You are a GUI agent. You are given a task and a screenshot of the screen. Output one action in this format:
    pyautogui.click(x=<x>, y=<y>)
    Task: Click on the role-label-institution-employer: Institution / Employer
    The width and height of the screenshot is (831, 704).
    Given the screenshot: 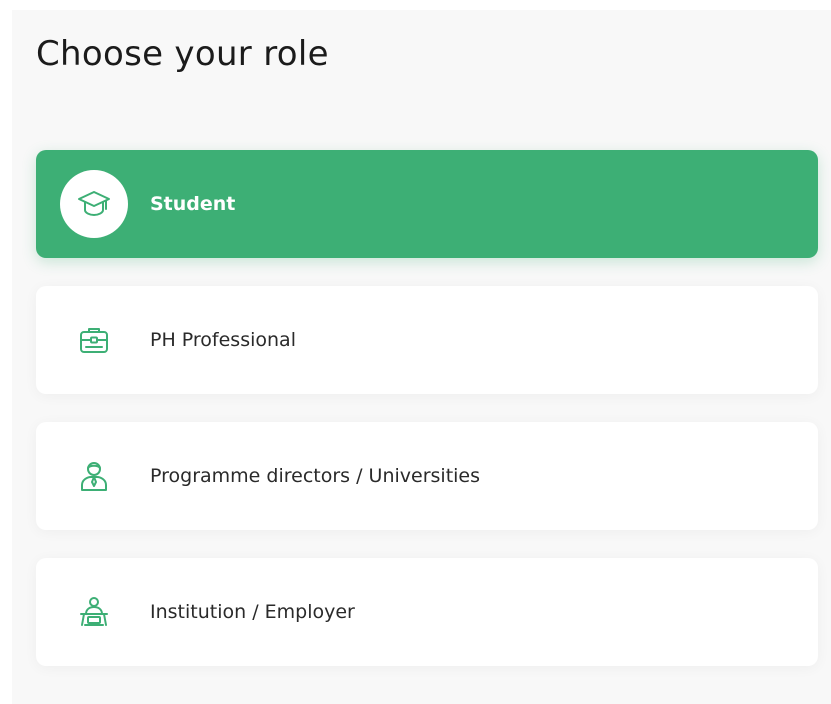 What is the action you would take?
    pyautogui.click(x=252, y=612)
    